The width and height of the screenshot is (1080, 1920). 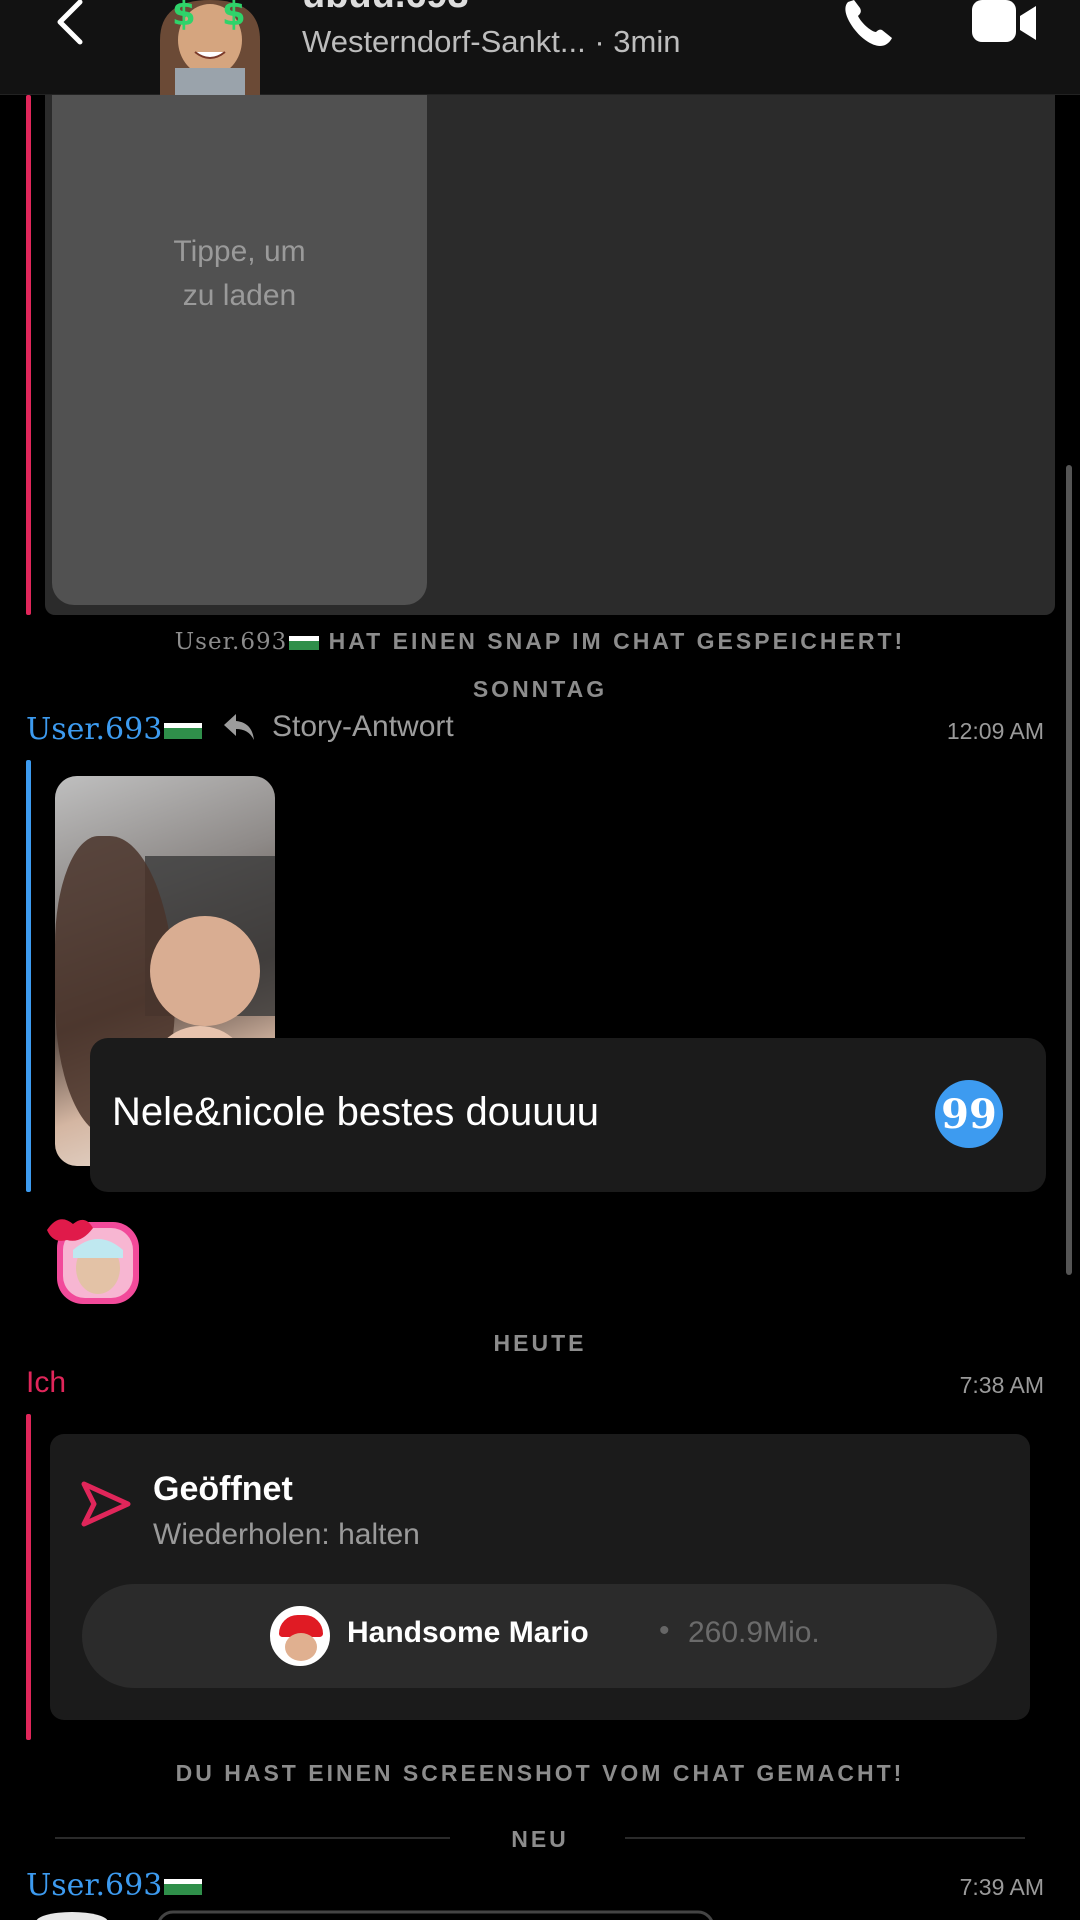 I want to click on saved-notice-user: User.693, so click(x=231, y=642).